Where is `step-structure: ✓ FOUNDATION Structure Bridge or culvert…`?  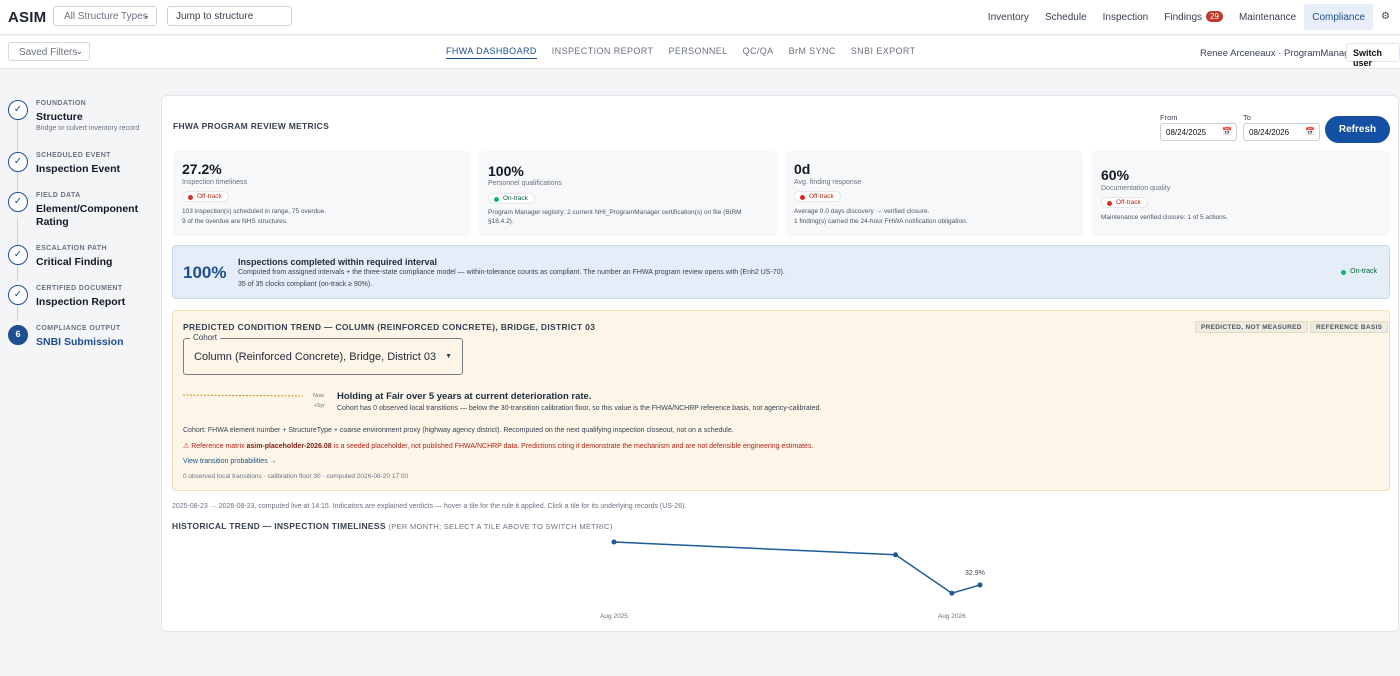 step-structure: ✓ FOUNDATION Structure Bridge or culvert… is located at coordinates (83, 116).